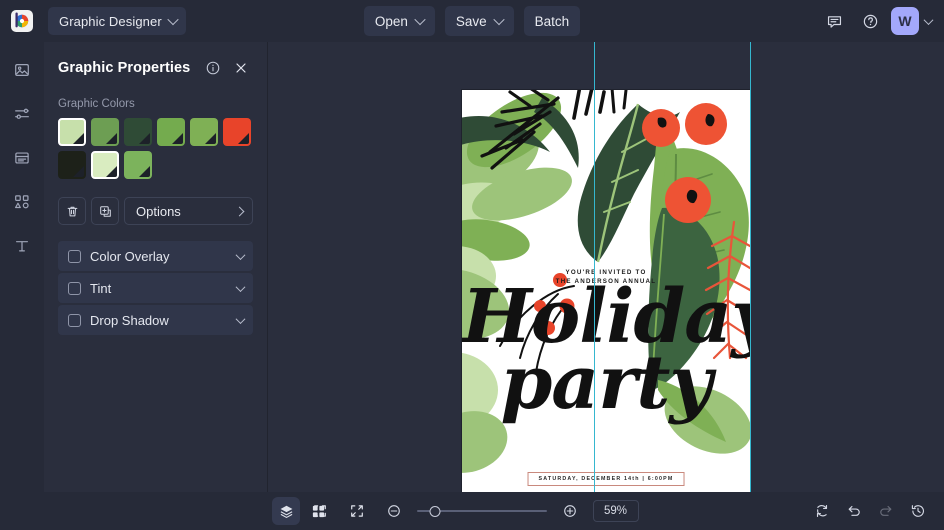 This screenshot has height=530, width=944. What do you see at coordinates (320, 511) in the screenshot?
I see `fit-to-screen-icon` at bounding box center [320, 511].